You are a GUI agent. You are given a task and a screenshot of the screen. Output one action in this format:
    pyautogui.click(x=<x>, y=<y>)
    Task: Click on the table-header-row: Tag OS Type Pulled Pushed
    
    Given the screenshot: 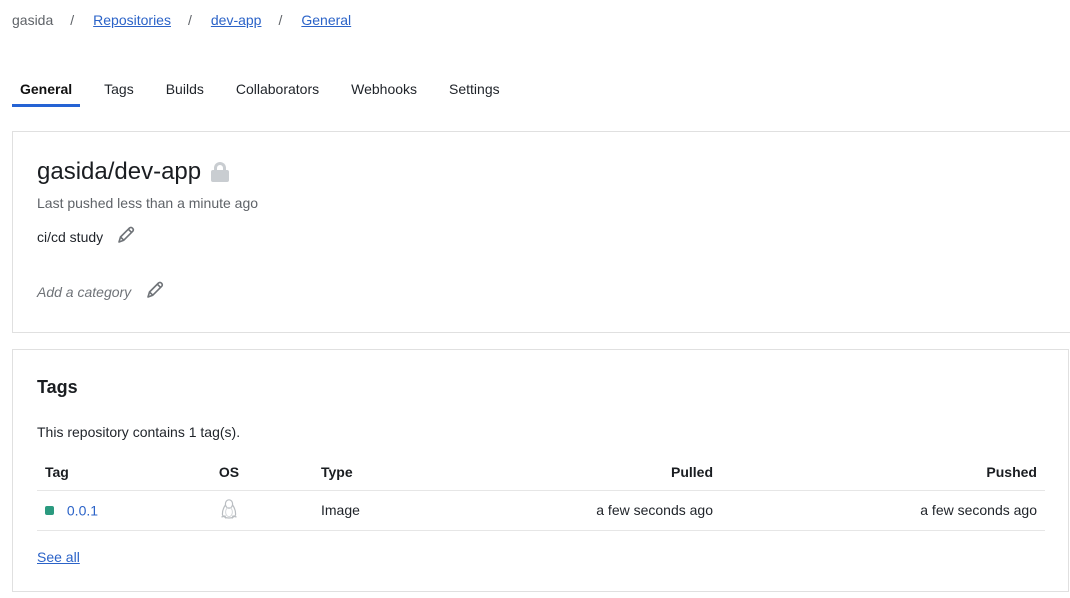 What is the action you would take?
    pyautogui.click(x=541, y=472)
    